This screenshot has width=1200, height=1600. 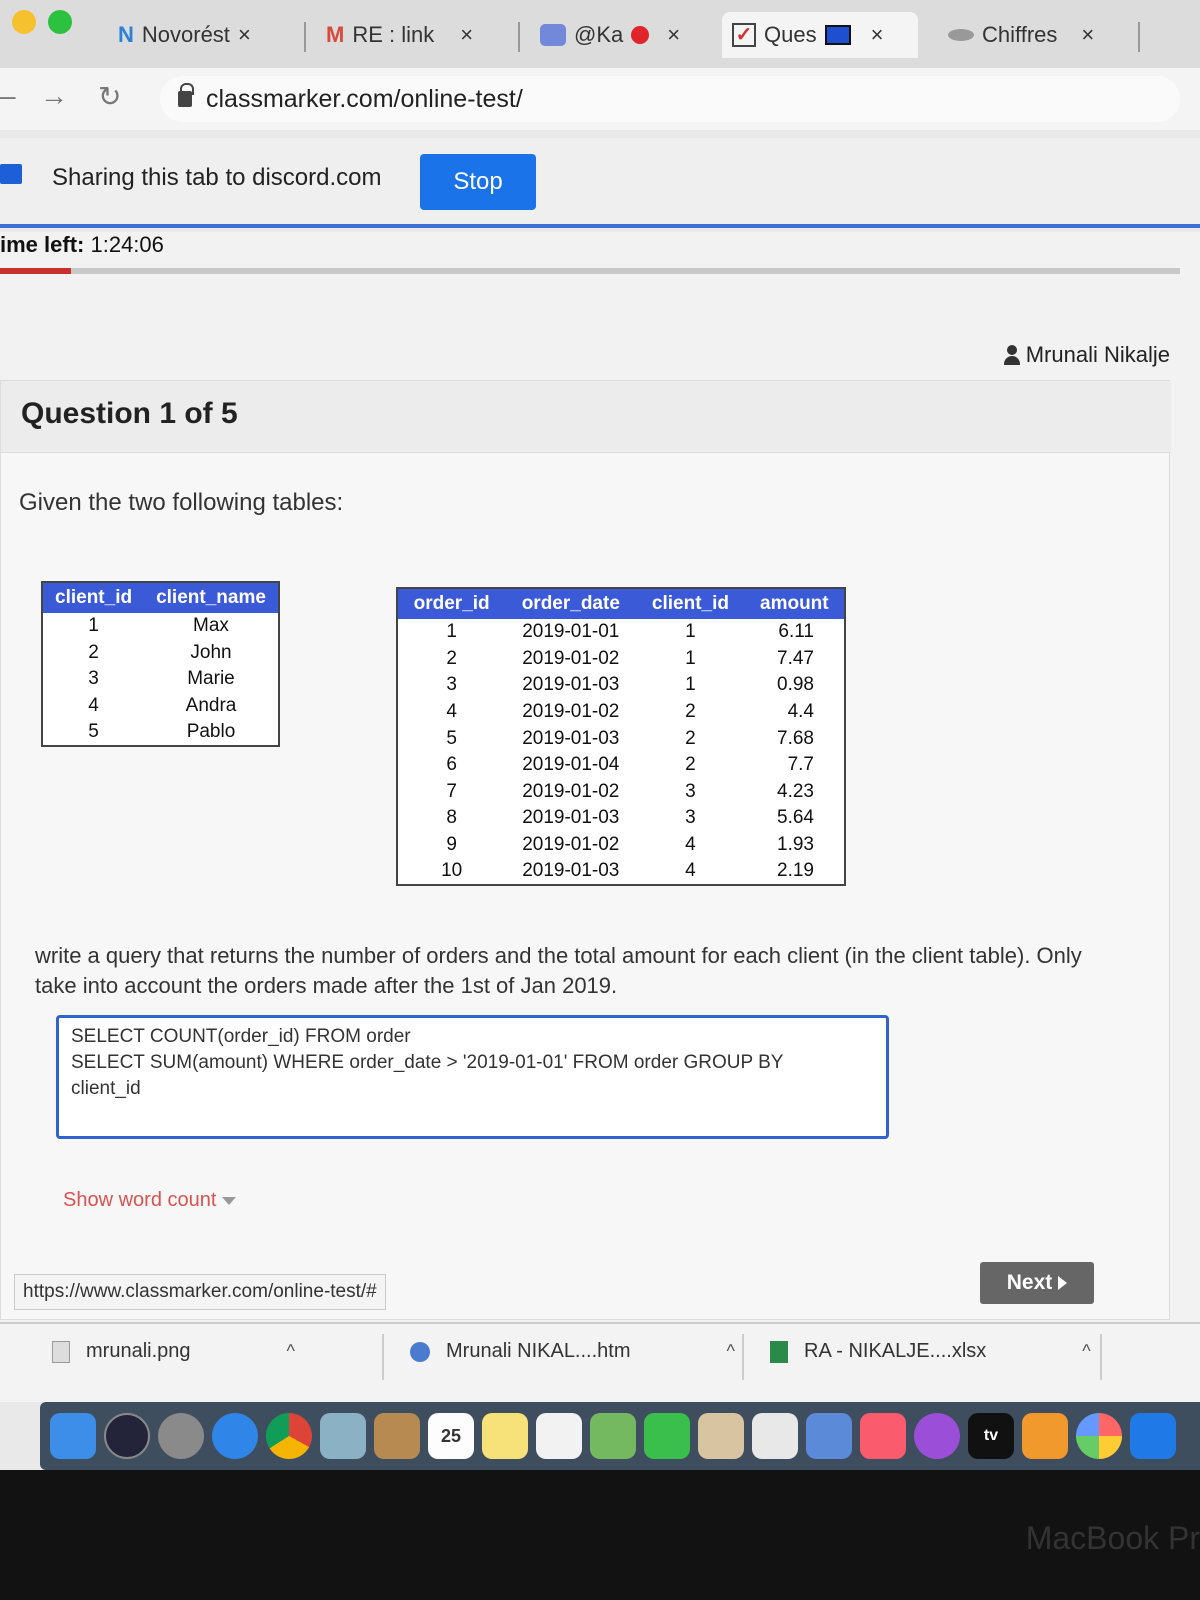 What do you see at coordinates (60, 22) in the screenshot?
I see `maximize-window-button` at bounding box center [60, 22].